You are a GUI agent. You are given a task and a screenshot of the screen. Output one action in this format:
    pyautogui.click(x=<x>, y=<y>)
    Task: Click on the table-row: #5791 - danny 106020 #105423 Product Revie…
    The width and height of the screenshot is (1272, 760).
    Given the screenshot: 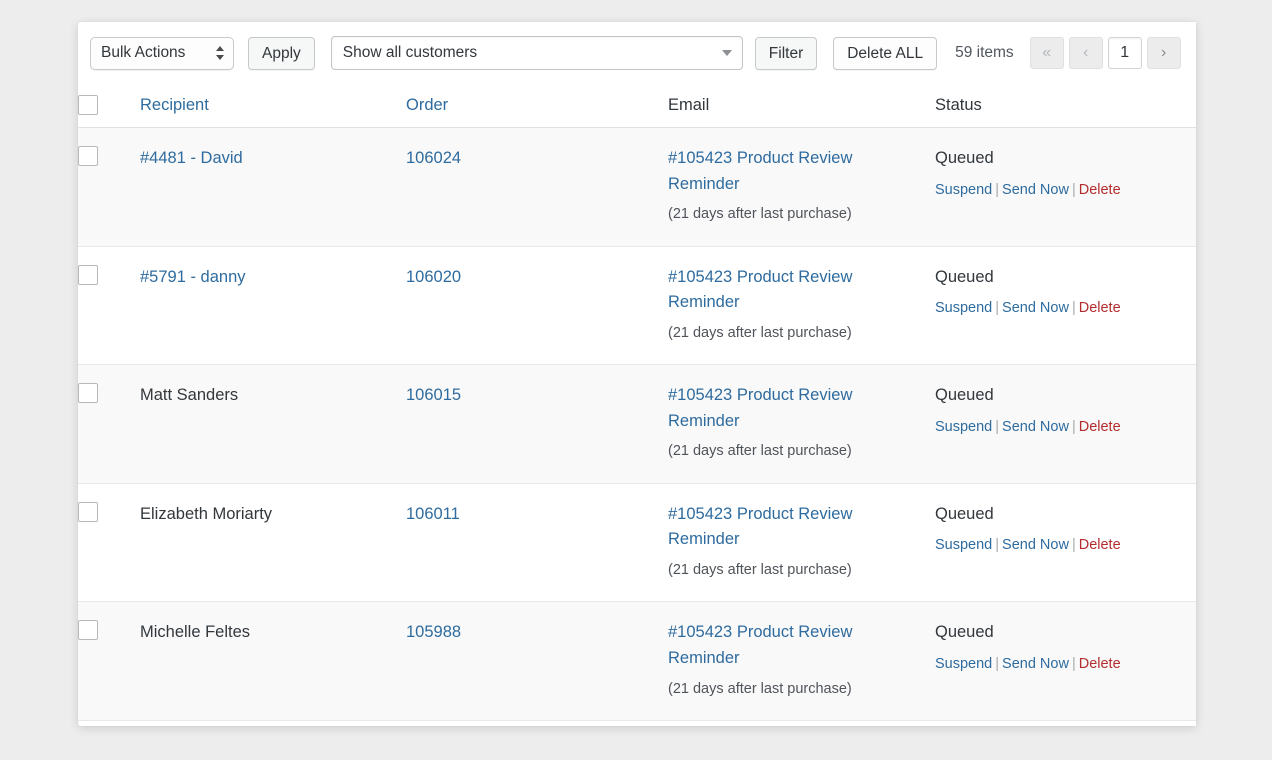 What is the action you would take?
    pyautogui.click(x=637, y=305)
    